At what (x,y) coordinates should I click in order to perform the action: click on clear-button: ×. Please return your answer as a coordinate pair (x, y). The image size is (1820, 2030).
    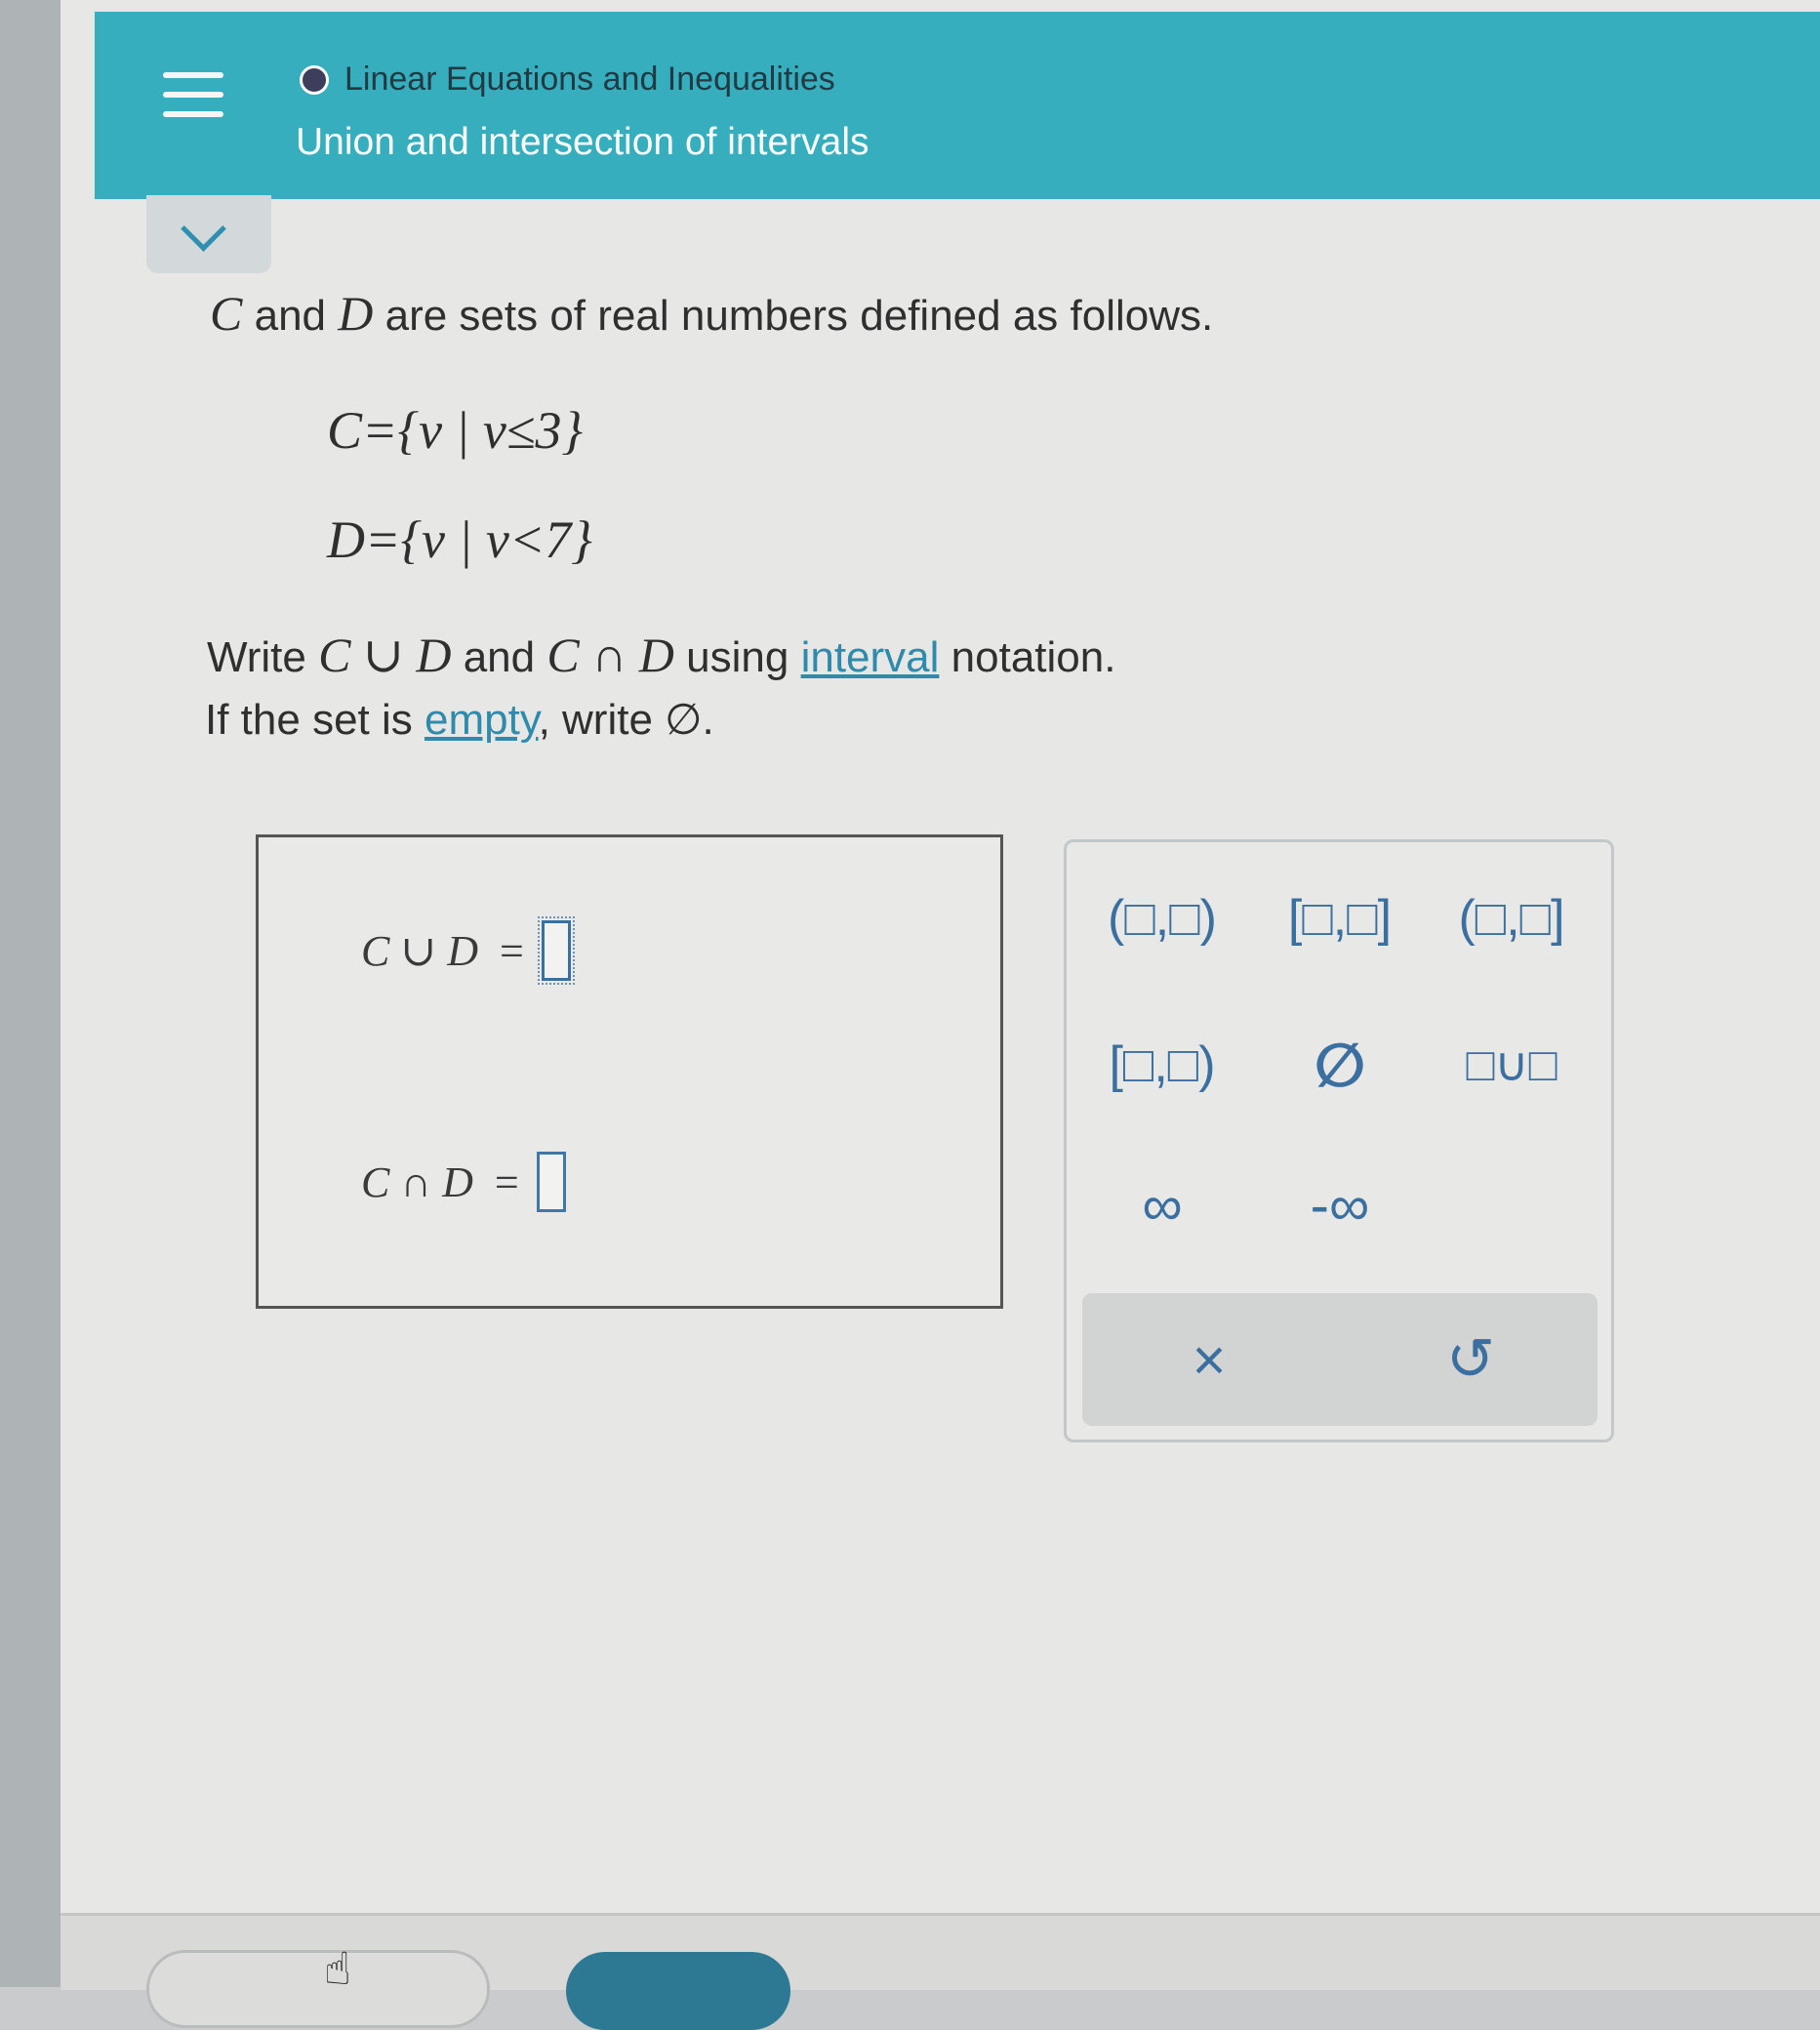
    Looking at the image, I should click on (1209, 1360).